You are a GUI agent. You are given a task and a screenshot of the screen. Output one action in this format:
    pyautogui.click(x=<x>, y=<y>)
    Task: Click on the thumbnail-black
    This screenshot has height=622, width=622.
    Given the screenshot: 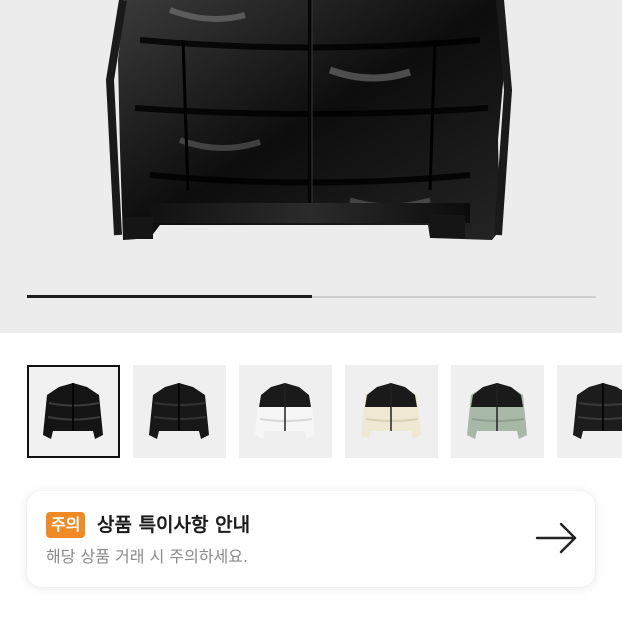 What is the action you would take?
    pyautogui.click(x=589, y=411)
    